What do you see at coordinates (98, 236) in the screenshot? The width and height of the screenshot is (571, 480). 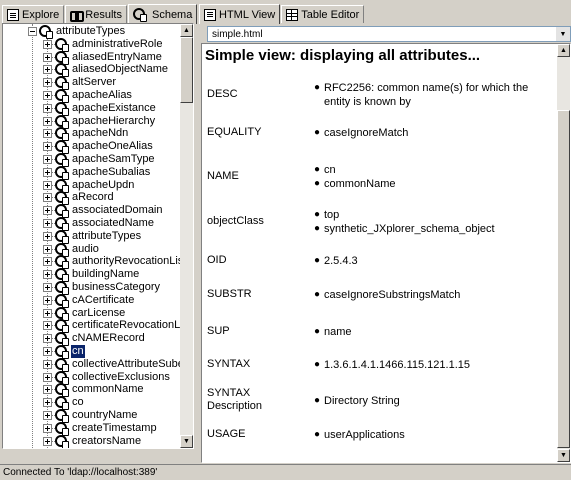 I see `tree-item: attributeTypes` at bounding box center [98, 236].